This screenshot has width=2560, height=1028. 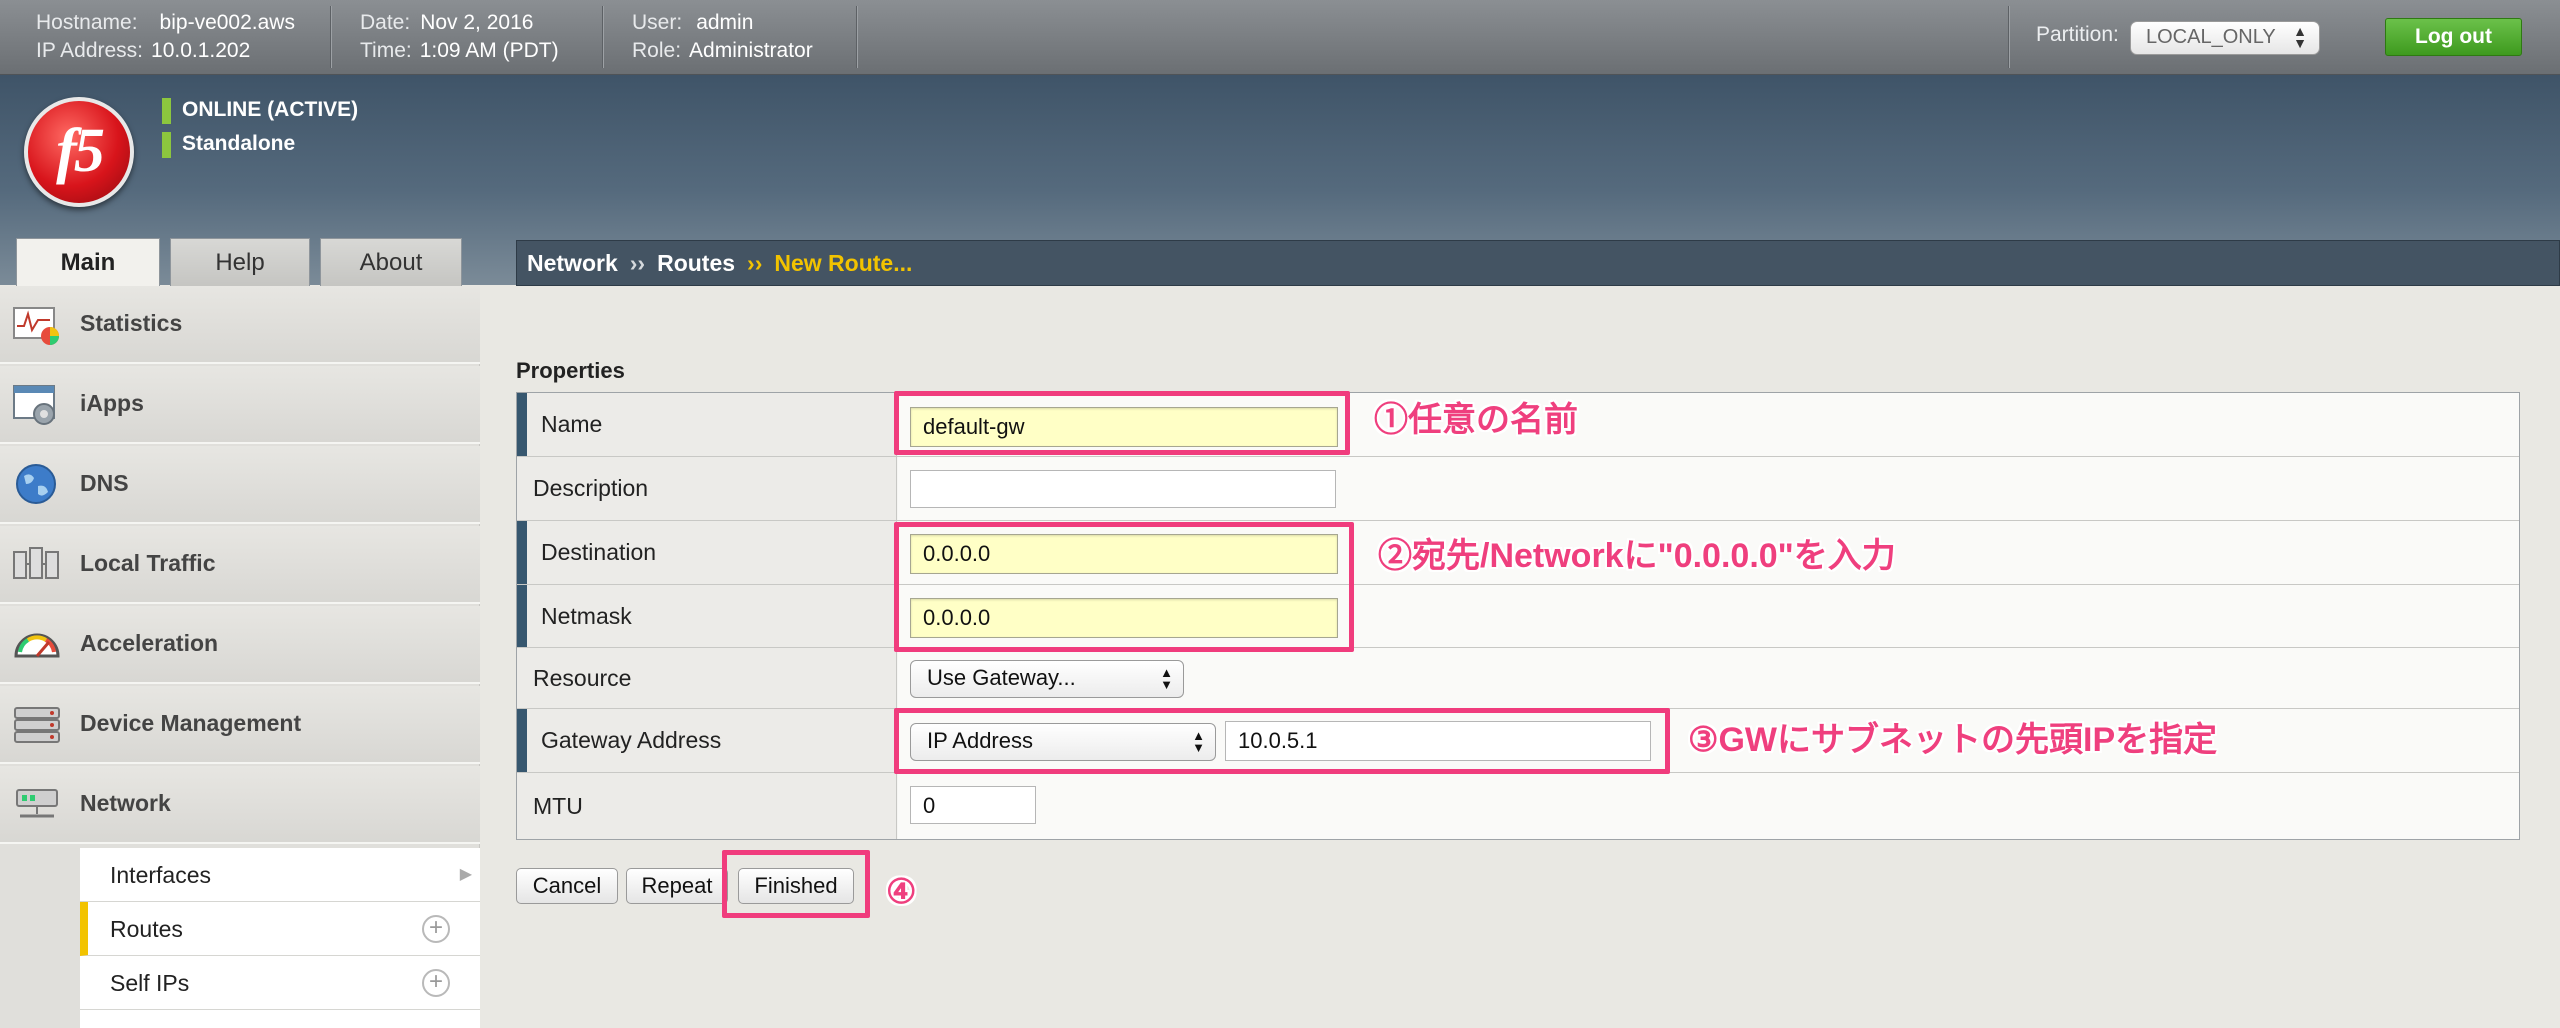 I want to click on device-mode: Standalone, so click(x=228, y=145).